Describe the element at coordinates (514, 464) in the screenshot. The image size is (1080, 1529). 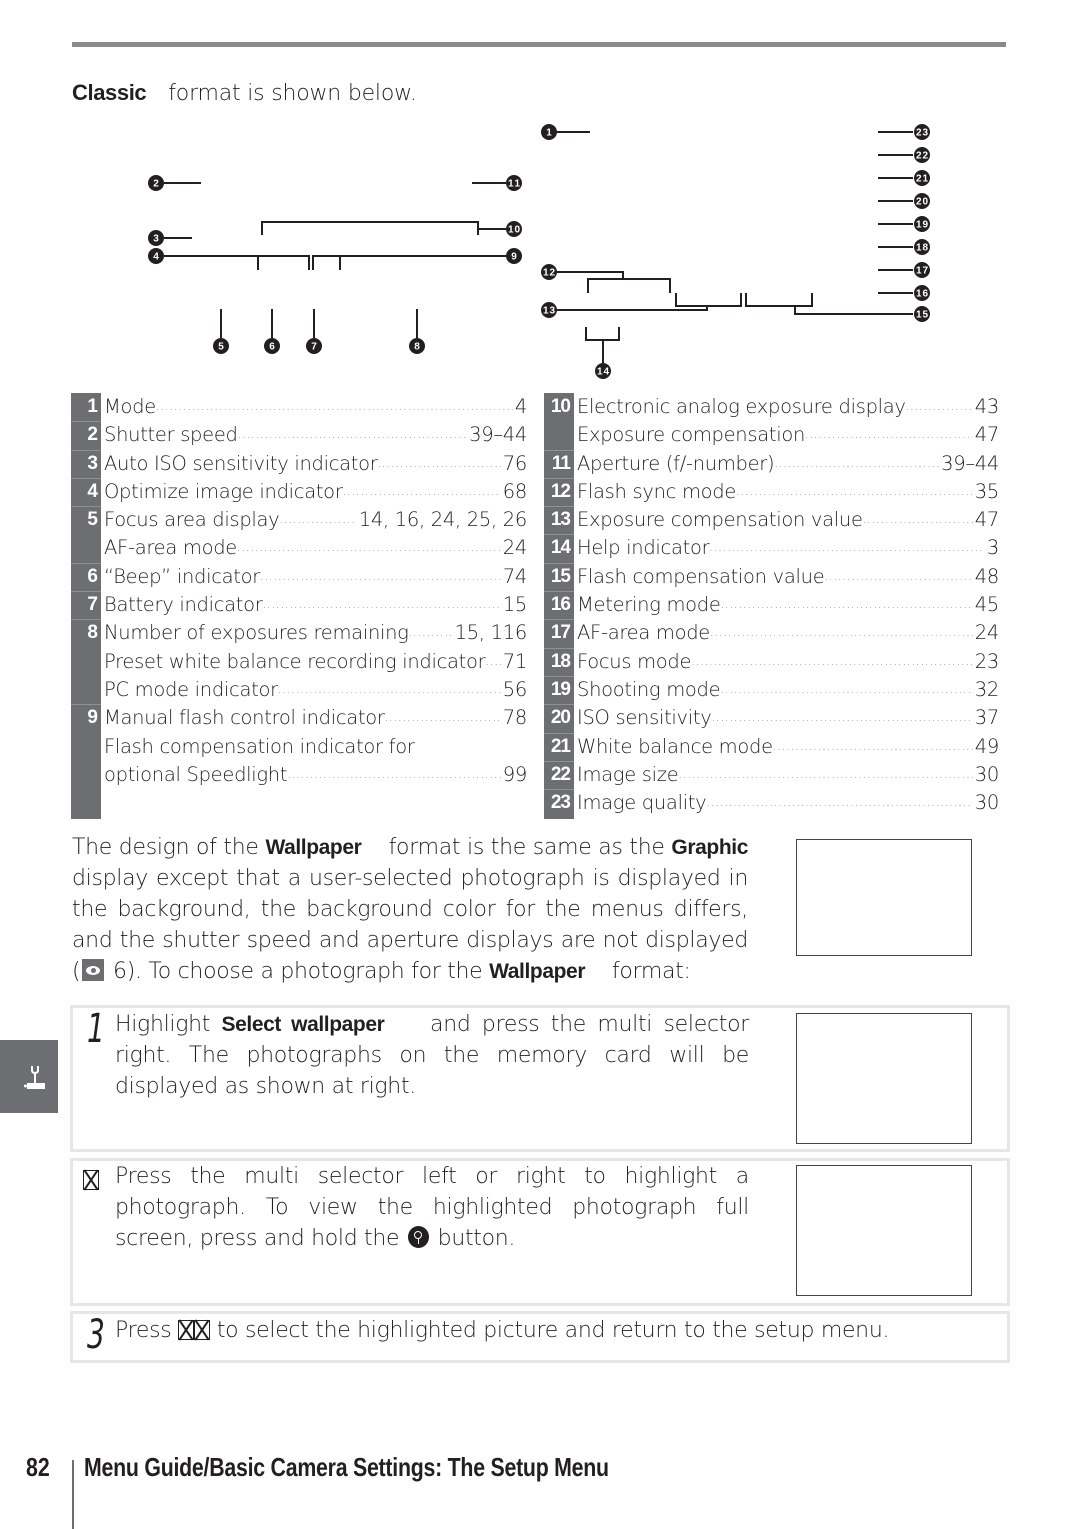
I see `legend-page-ref: 76` at that location.